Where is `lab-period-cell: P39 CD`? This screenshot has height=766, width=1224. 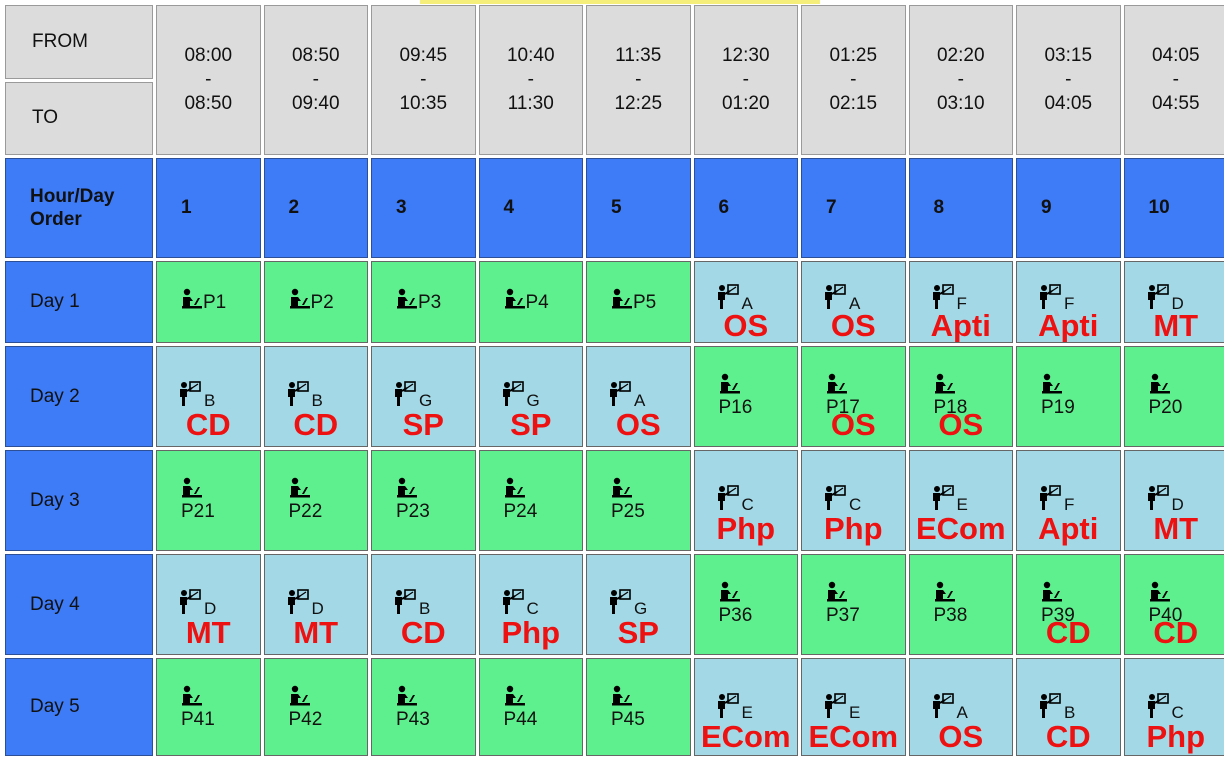 lab-period-cell: P39 CD is located at coordinates (1068, 604).